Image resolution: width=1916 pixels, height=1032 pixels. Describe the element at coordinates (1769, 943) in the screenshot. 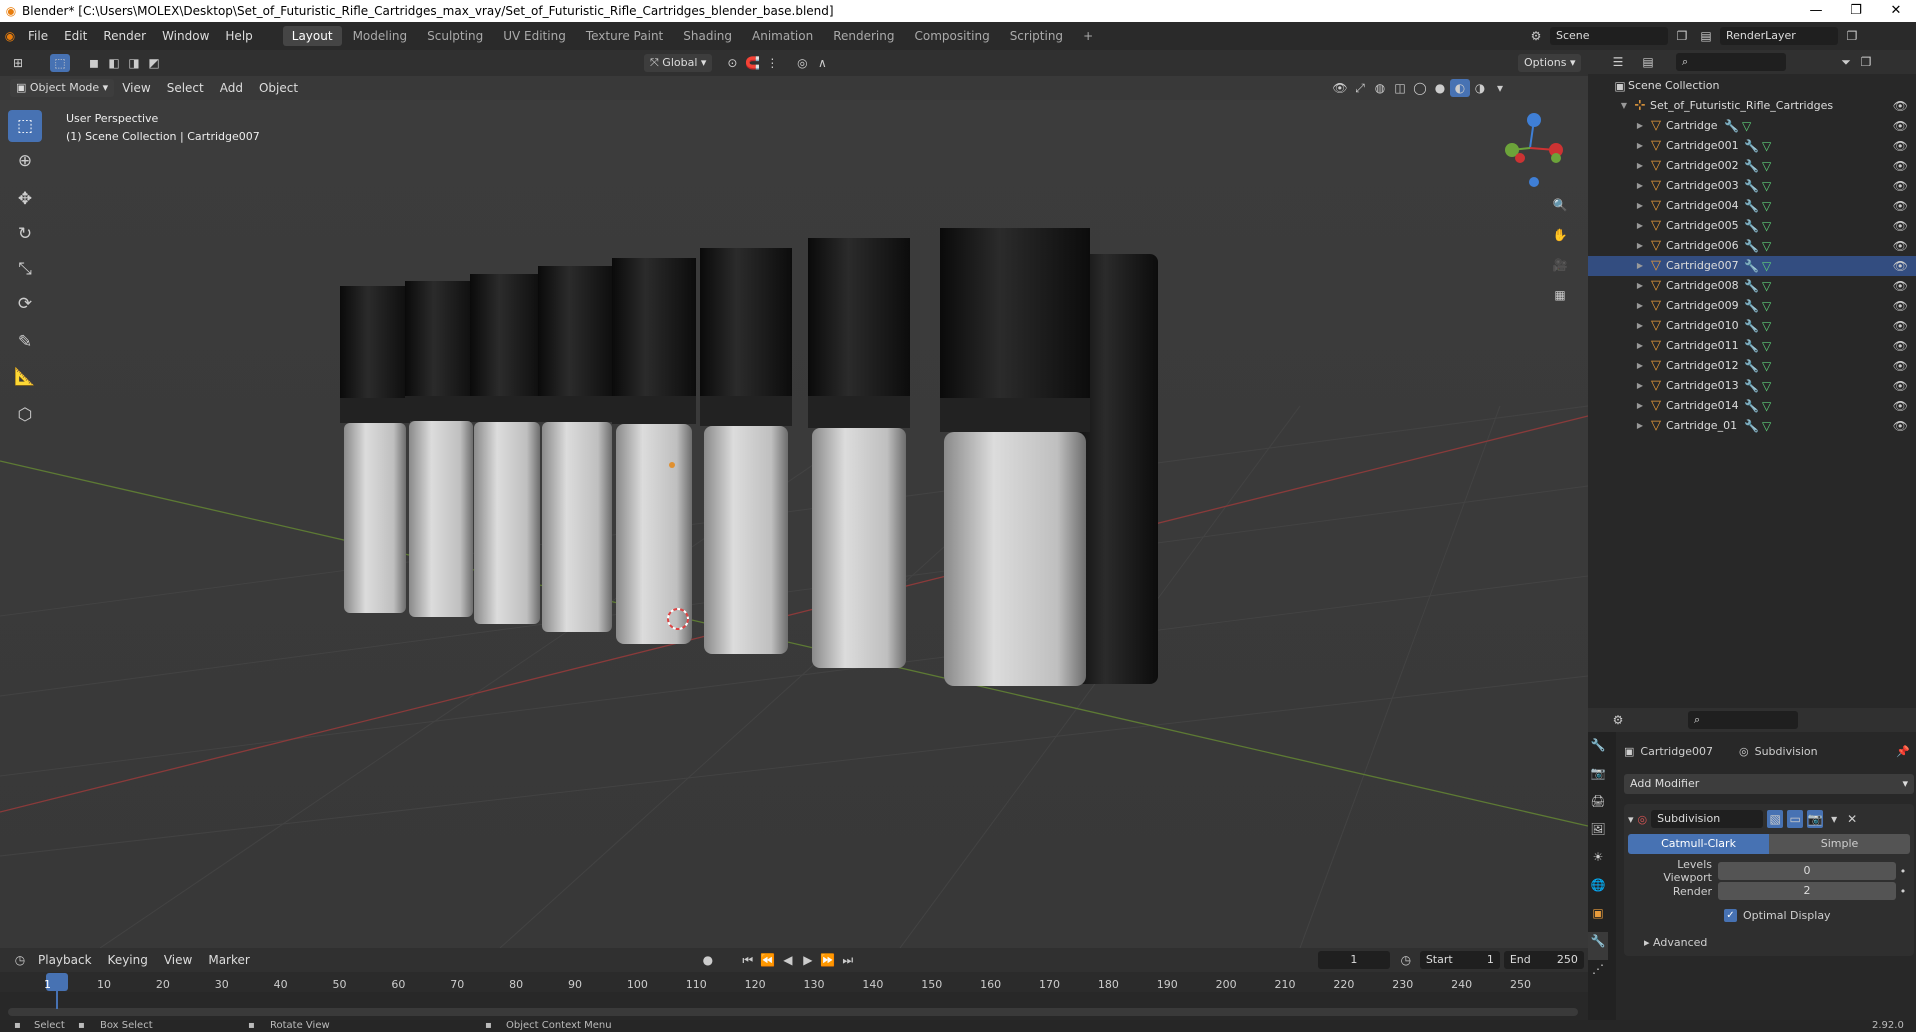

I see `advanced-section: ▸ Advanced` at that location.